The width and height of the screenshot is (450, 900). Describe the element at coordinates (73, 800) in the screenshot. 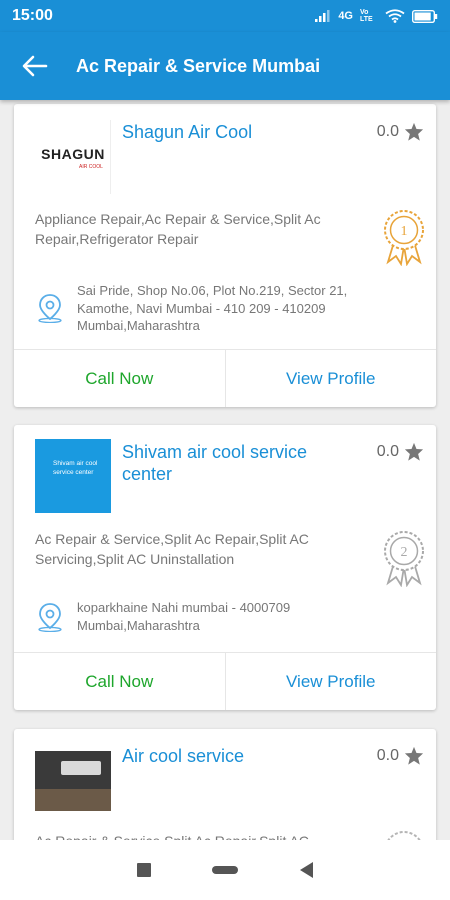

I see `photo-floor` at that location.